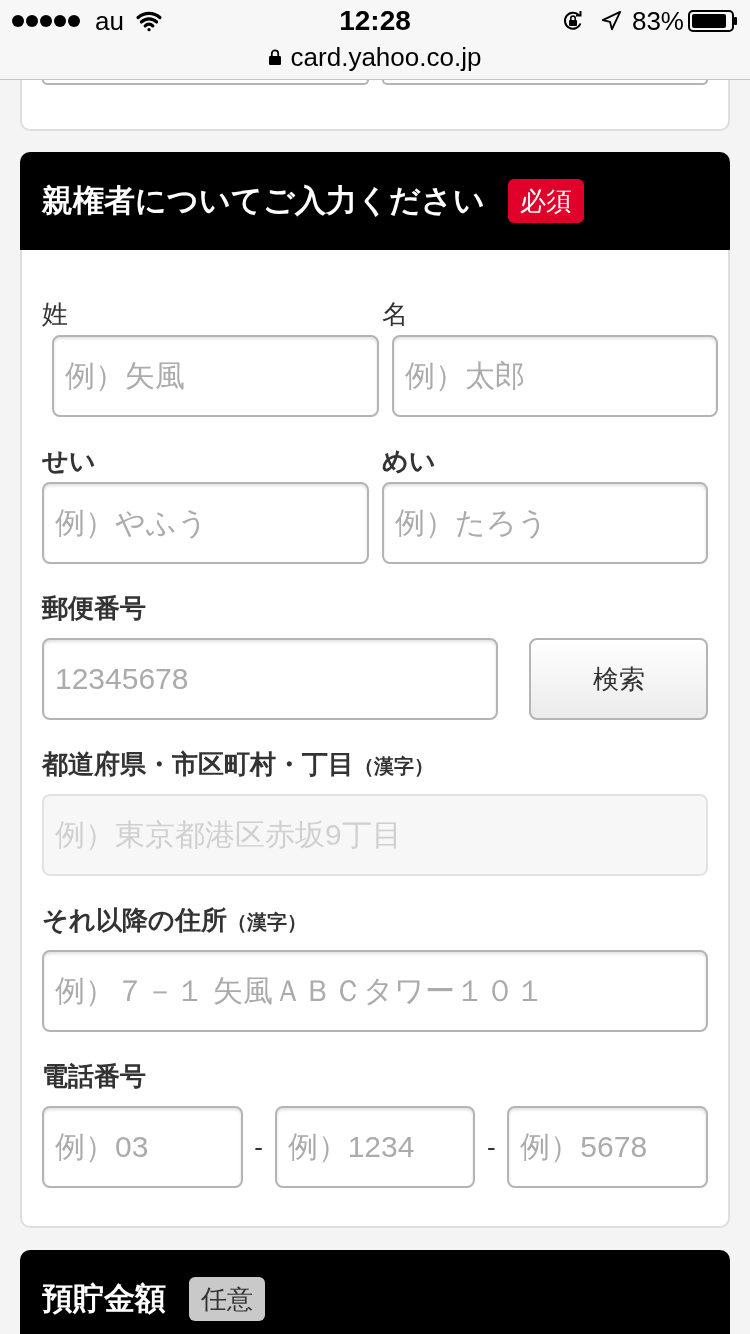 This screenshot has height=1334, width=750. What do you see at coordinates (607, 1147) in the screenshot?
I see `input-field: 例）5678` at bounding box center [607, 1147].